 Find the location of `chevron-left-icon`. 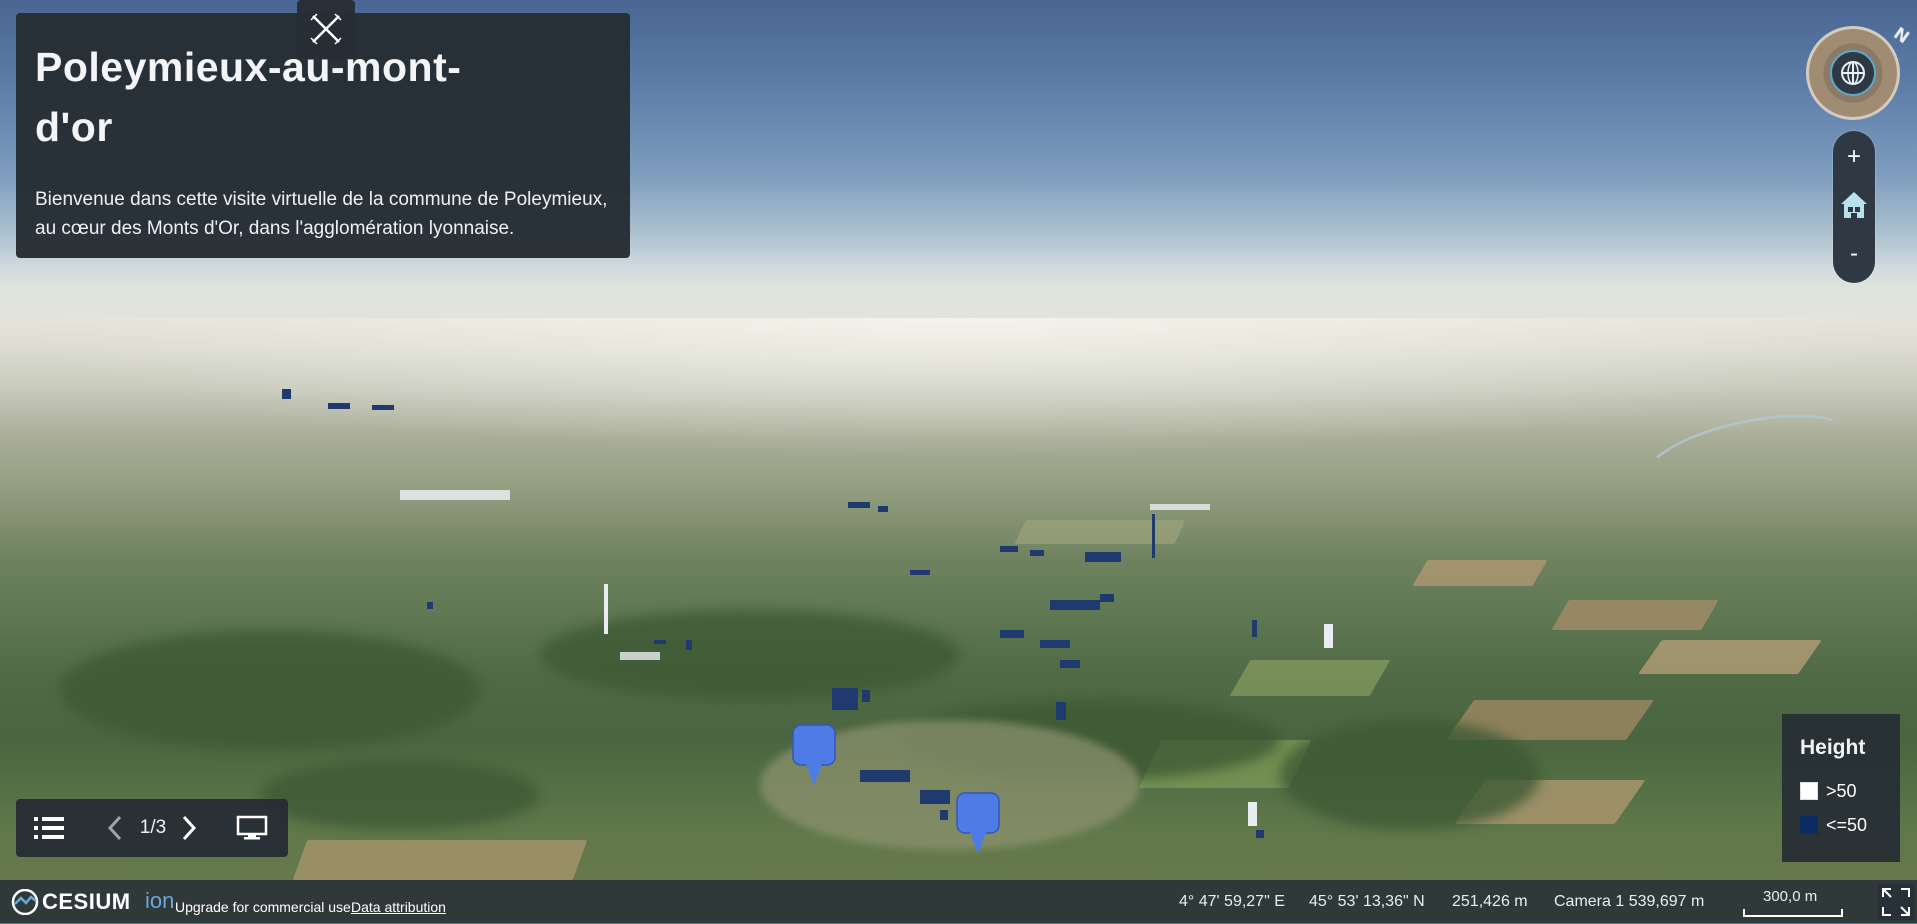

chevron-left-icon is located at coordinates (114, 828).